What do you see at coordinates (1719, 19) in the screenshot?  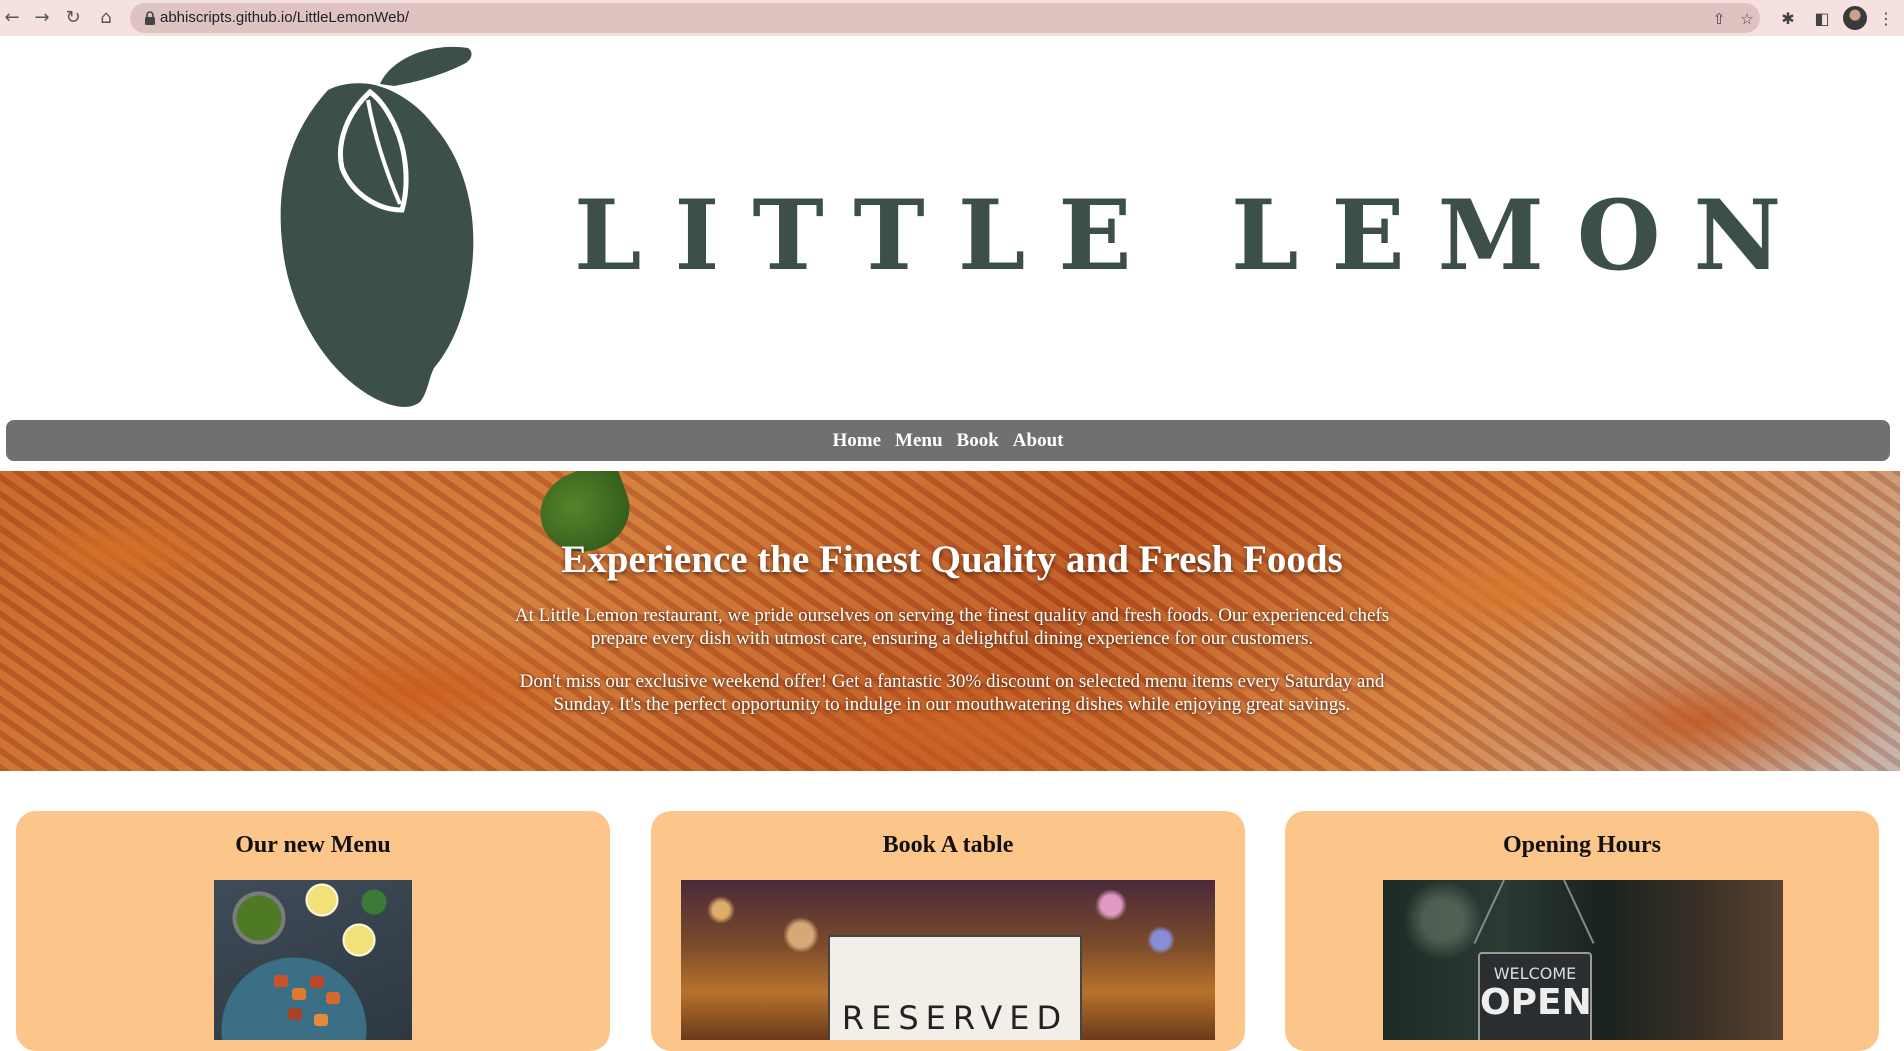 I see `share-icon: ⇧` at bounding box center [1719, 19].